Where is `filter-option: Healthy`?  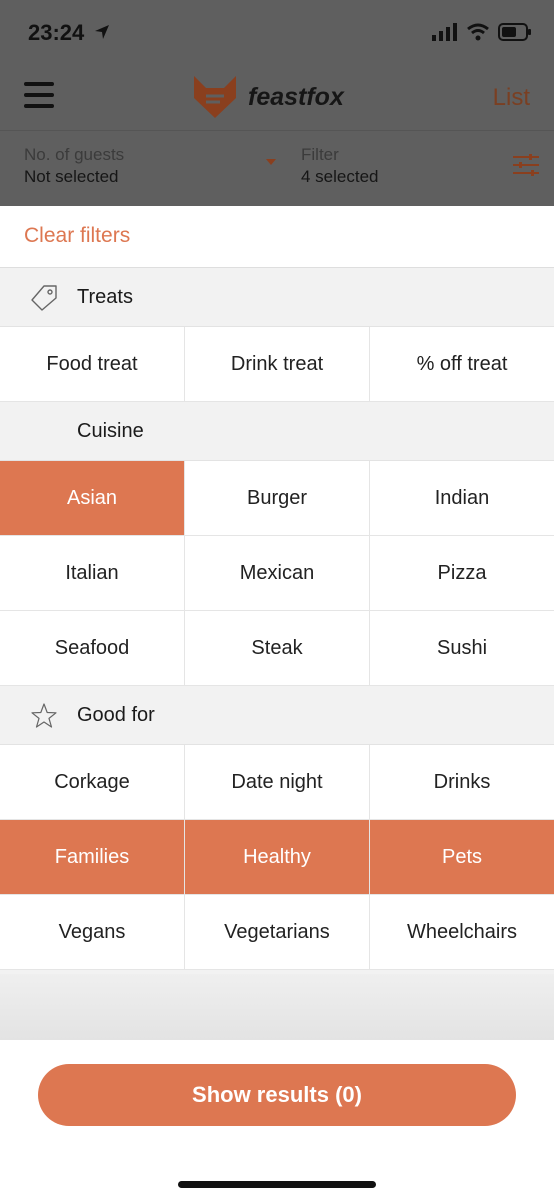 filter-option: Healthy is located at coordinates (277, 857).